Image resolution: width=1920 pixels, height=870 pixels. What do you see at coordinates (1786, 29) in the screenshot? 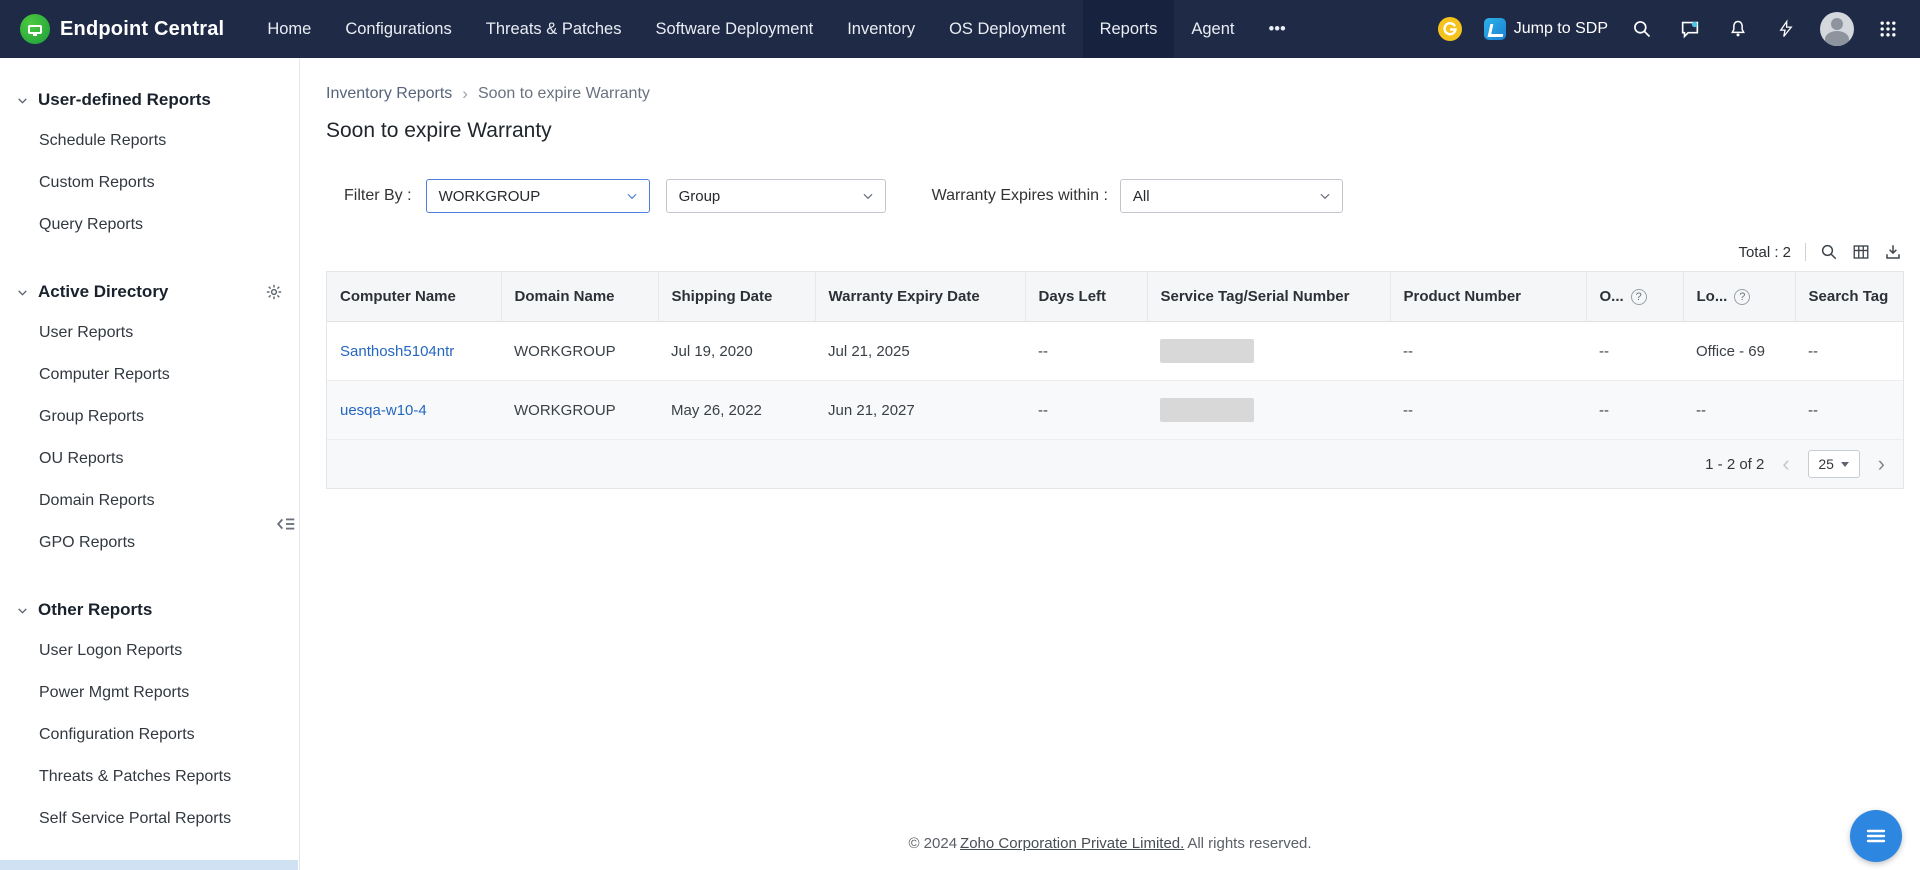
I see `quick-actions-bolt-icon` at bounding box center [1786, 29].